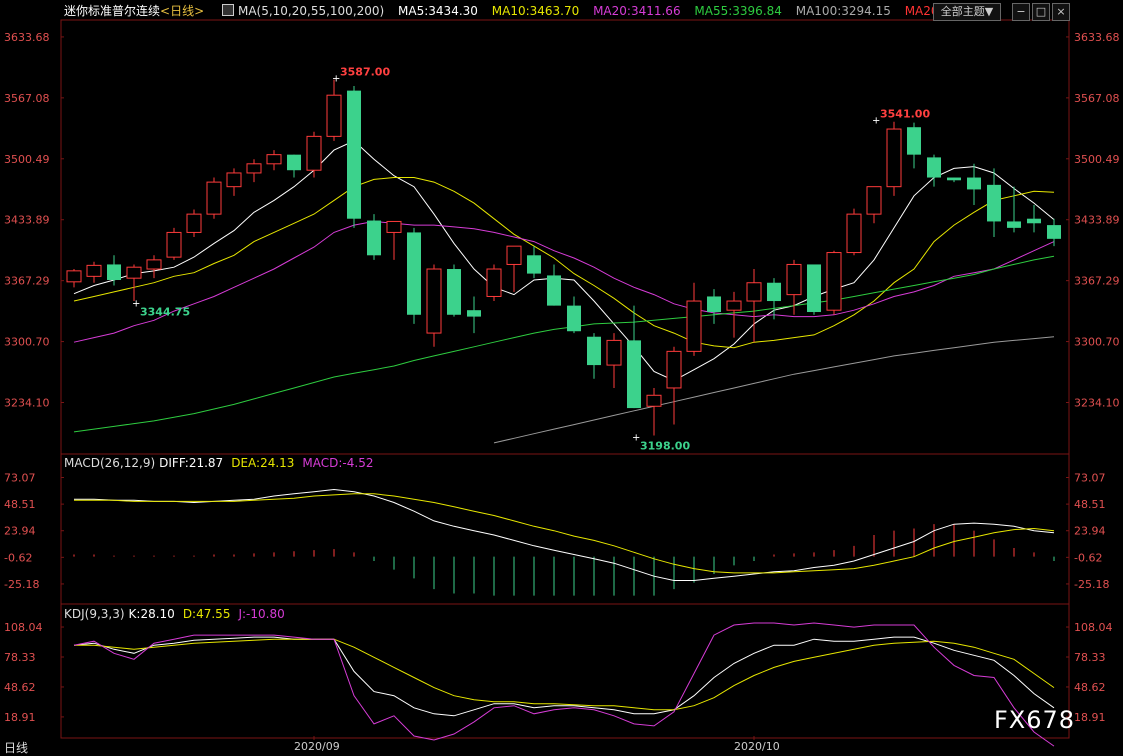 This screenshot has width=1123, height=756. Describe the element at coordinates (20, 531) in the screenshot. I see `macd-axis-tick-label: 23.94` at that location.